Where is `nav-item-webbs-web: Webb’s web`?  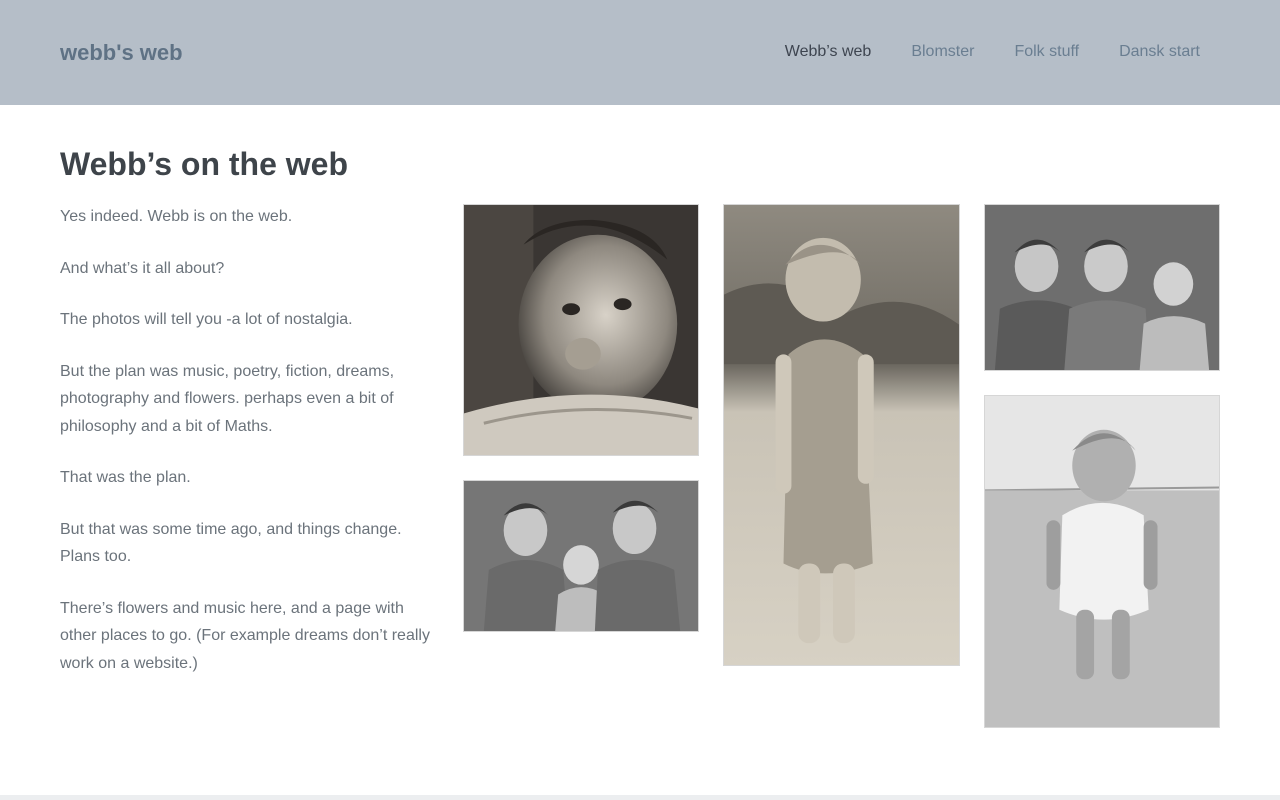
nav-item-webbs-web: Webb’s web is located at coordinates (828, 52).